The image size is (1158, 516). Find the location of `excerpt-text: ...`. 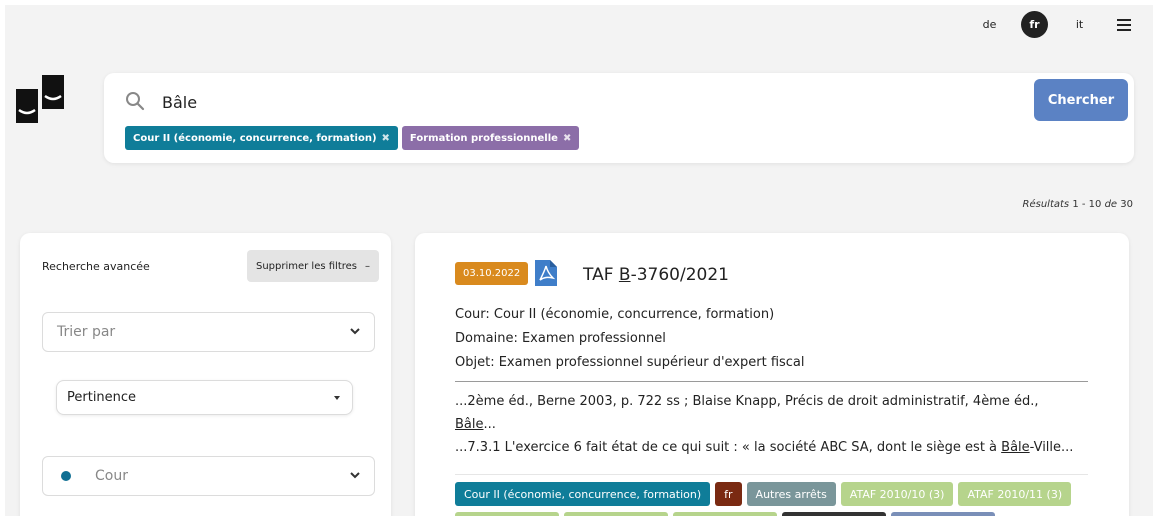

excerpt-text: ... is located at coordinates (489, 424).